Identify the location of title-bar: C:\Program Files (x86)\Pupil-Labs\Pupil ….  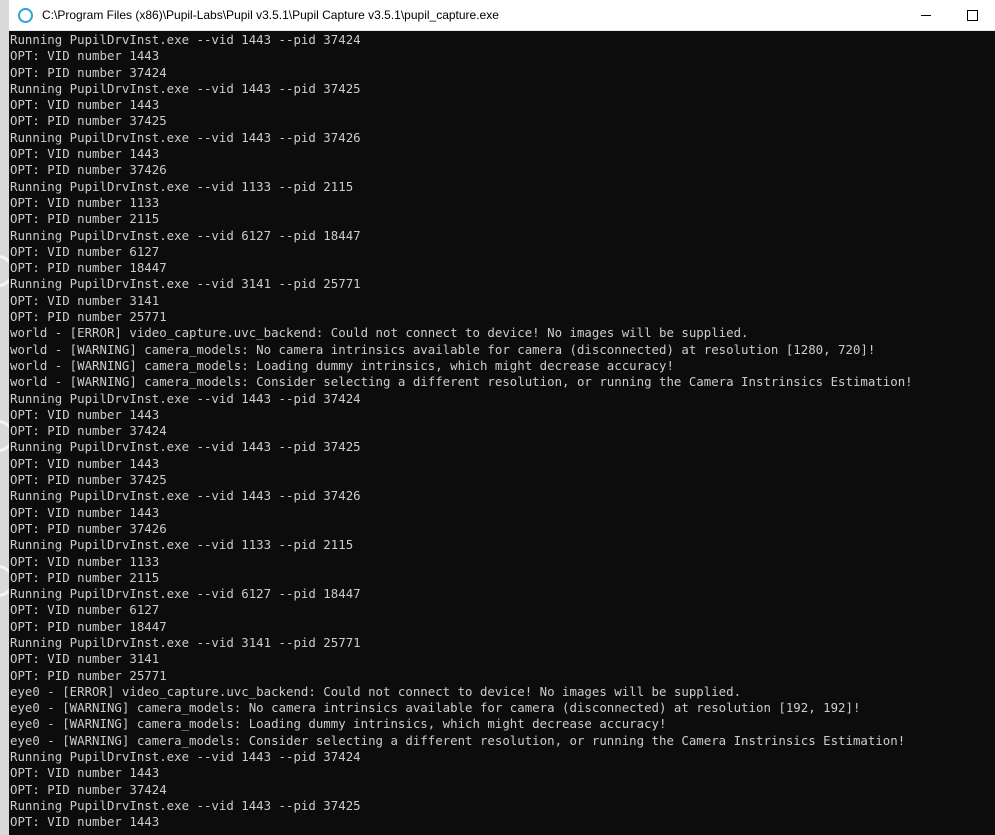
(502, 15).